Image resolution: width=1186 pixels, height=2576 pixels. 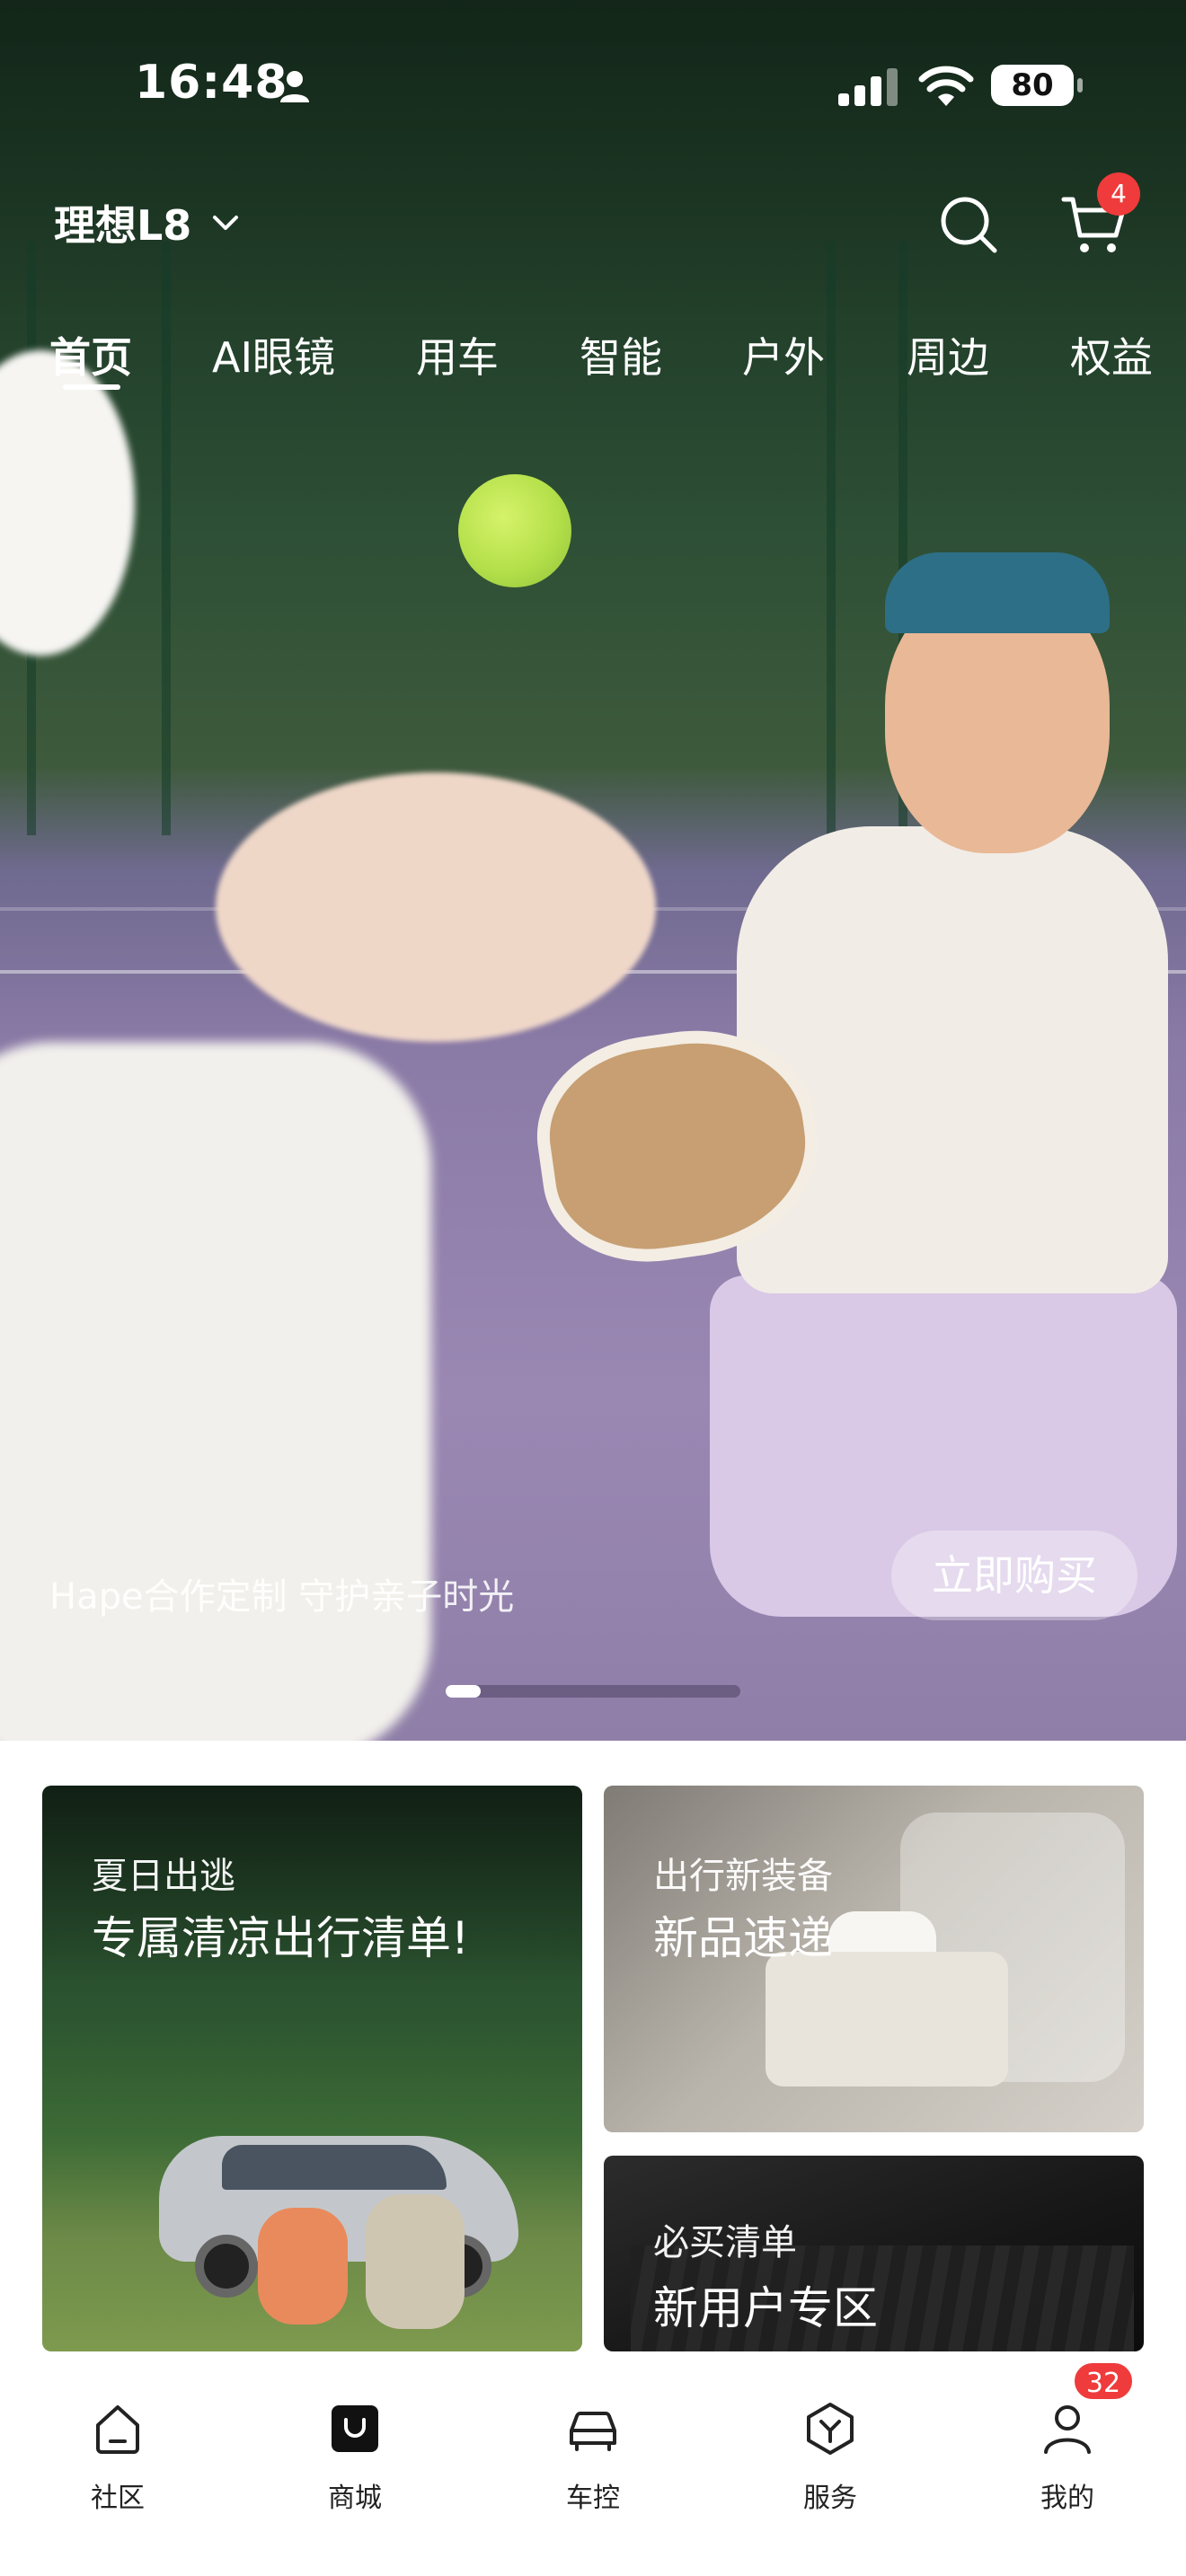 I want to click on promo-card-must-buy: 必买清单 新用户专区, so click(x=874, y=2253).